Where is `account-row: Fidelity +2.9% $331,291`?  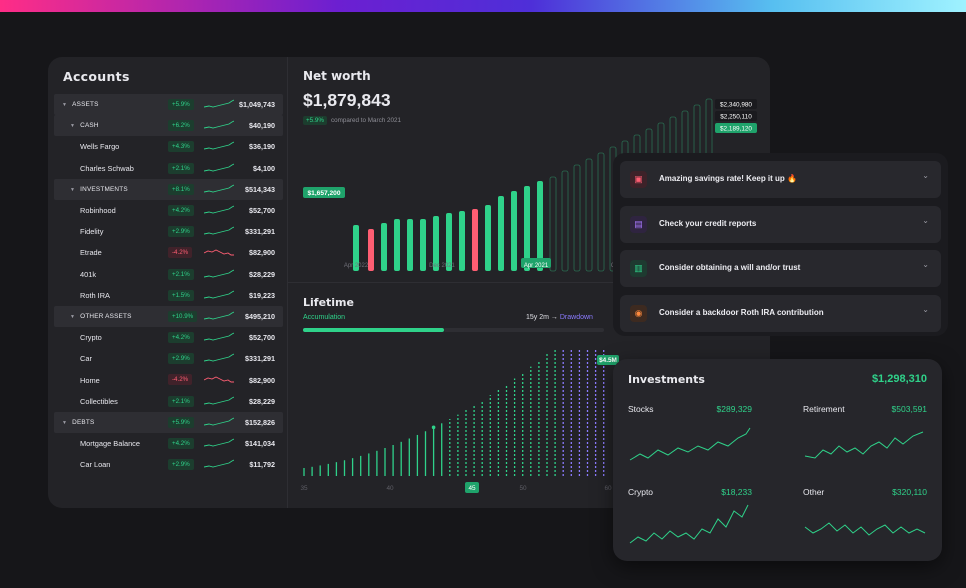
account-row: Fidelity +2.9% $331,291 is located at coordinates (168, 231).